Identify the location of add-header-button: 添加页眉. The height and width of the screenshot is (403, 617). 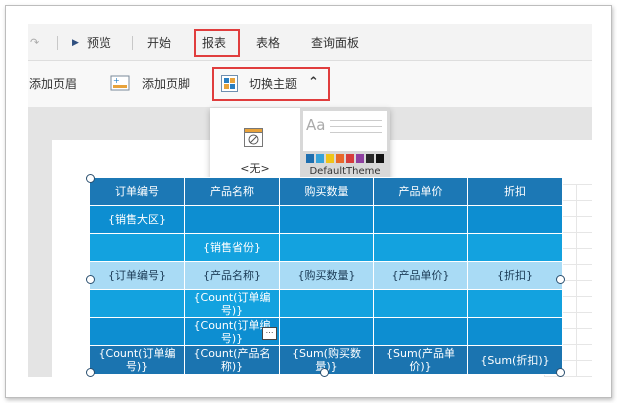
(53, 84).